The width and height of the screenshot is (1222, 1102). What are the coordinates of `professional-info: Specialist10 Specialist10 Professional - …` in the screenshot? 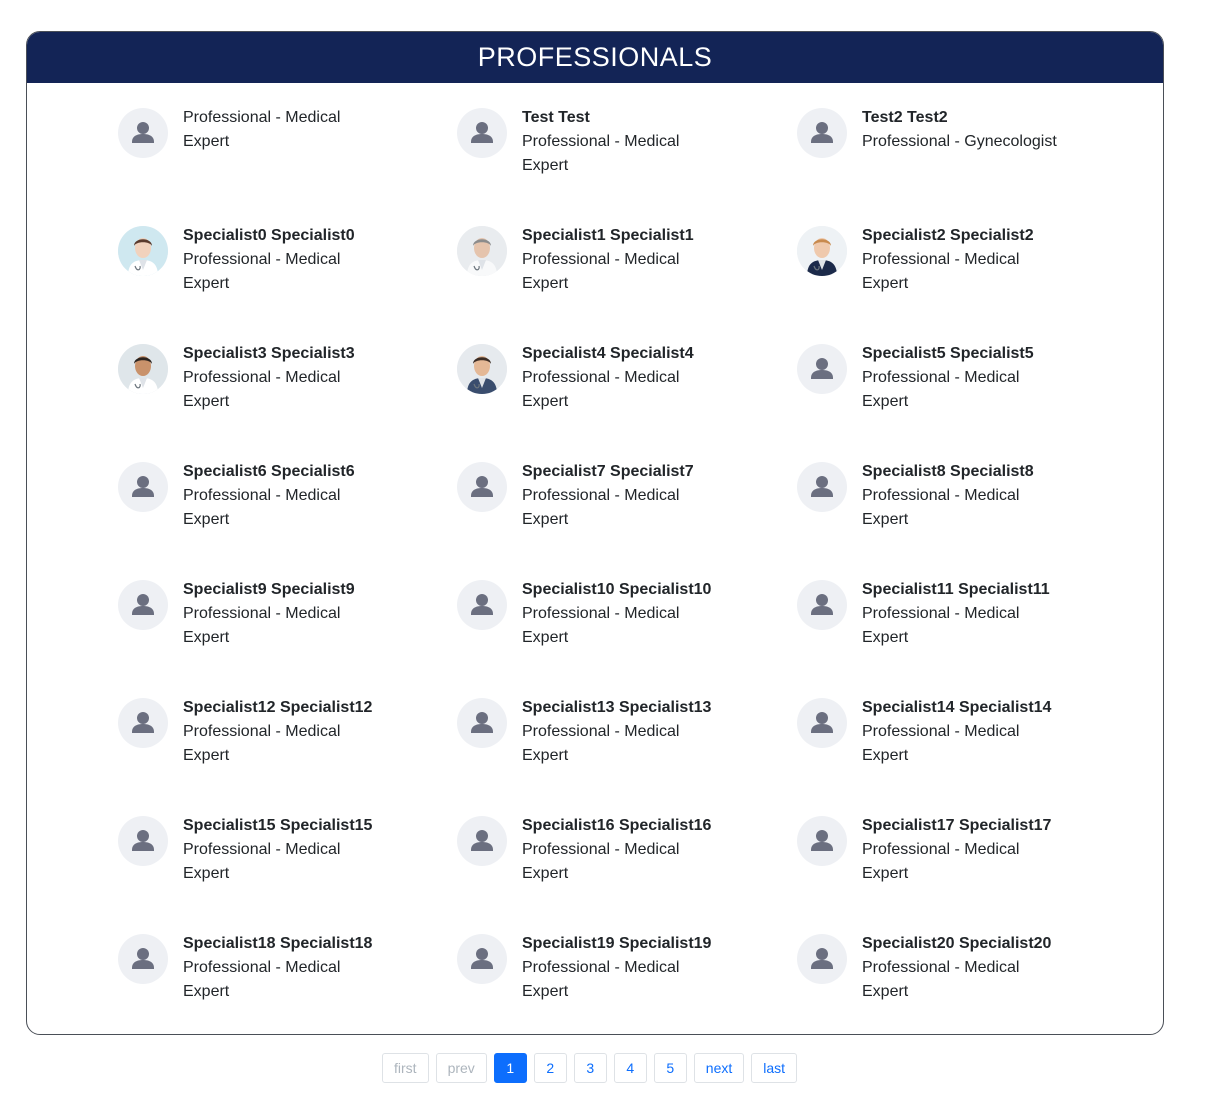 It's located at (649, 614).